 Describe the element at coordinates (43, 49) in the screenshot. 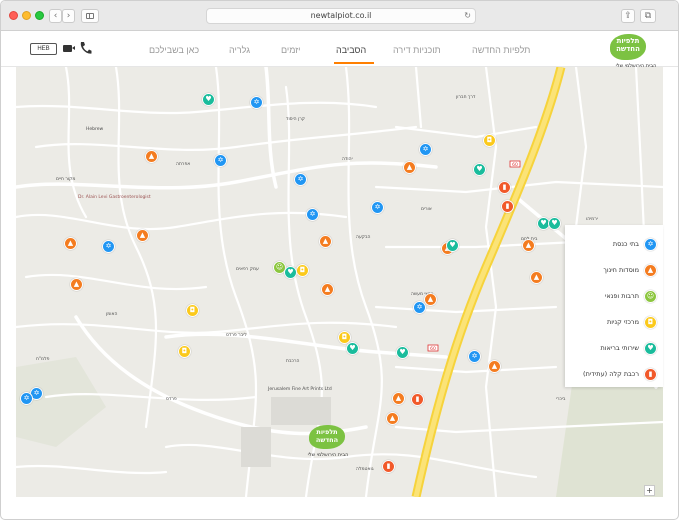

I see `language-button: HEB` at that location.